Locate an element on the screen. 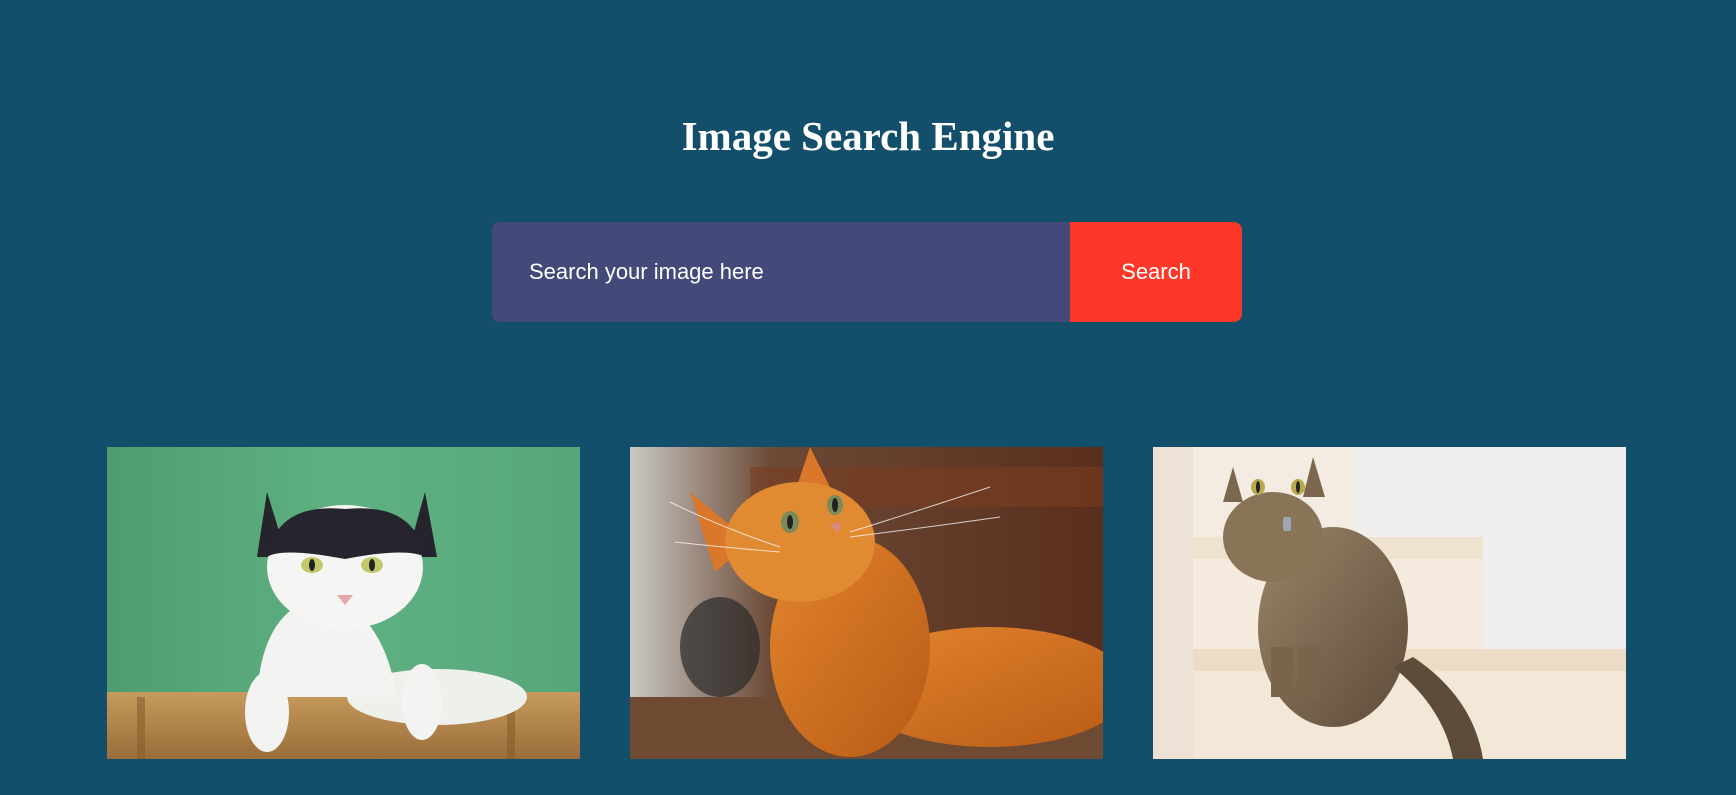  search-input is located at coordinates (781, 272).